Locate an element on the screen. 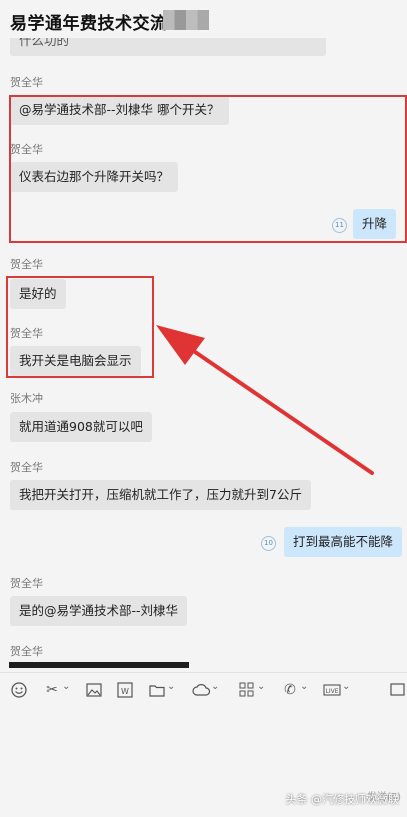 This screenshot has width=407, height=817. chat-title-bar: 易学通年费技术交流 is located at coordinates (203, 19).